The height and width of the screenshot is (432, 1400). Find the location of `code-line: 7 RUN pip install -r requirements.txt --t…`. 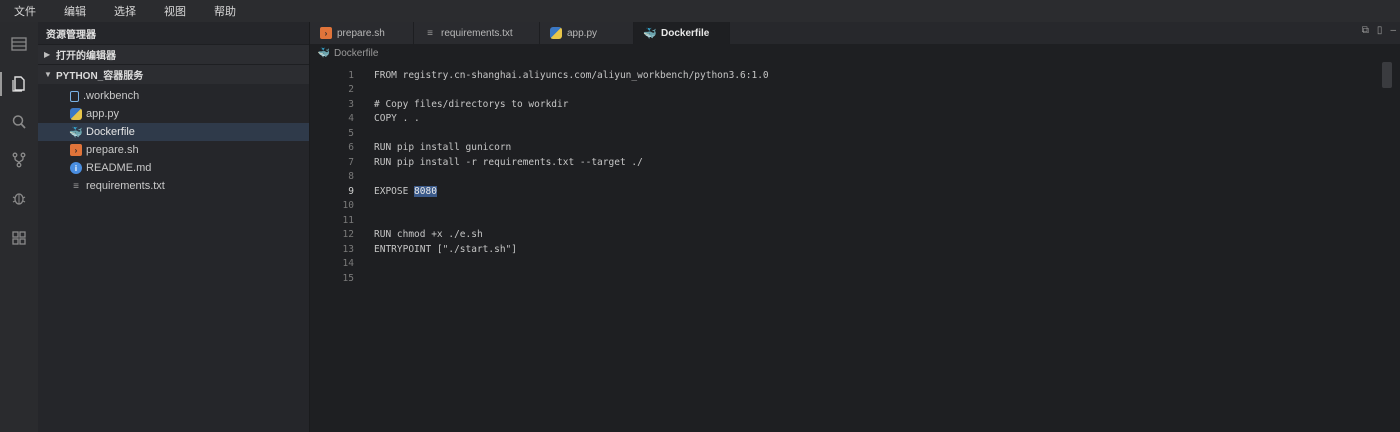

code-line: 7 RUN pip install -r requirements.txt --t… is located at coordinates (840, 162).